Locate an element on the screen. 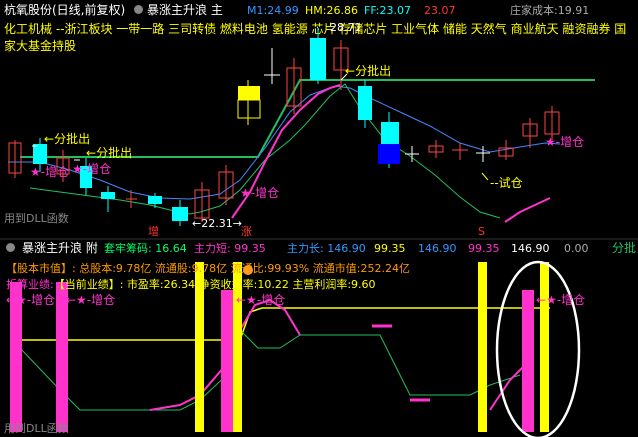 This screenshot has height=437, width=638. label-zeng: 增 is located at coordinates (153, 231).